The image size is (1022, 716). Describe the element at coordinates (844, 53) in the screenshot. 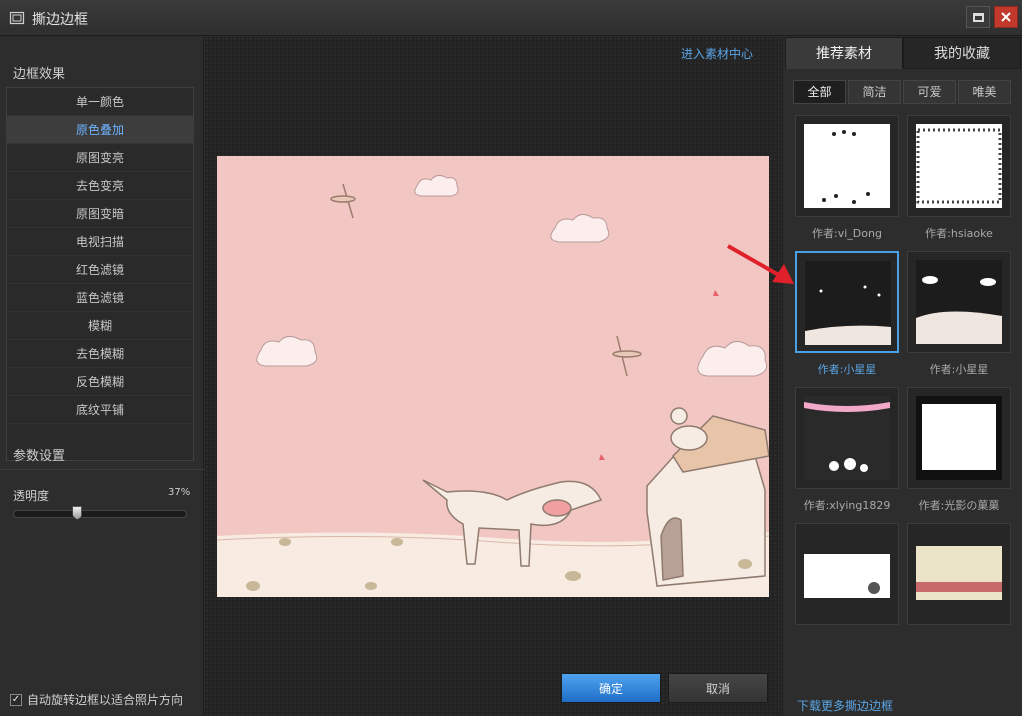

I see `tab-recommended: 推荐素材` at that location.